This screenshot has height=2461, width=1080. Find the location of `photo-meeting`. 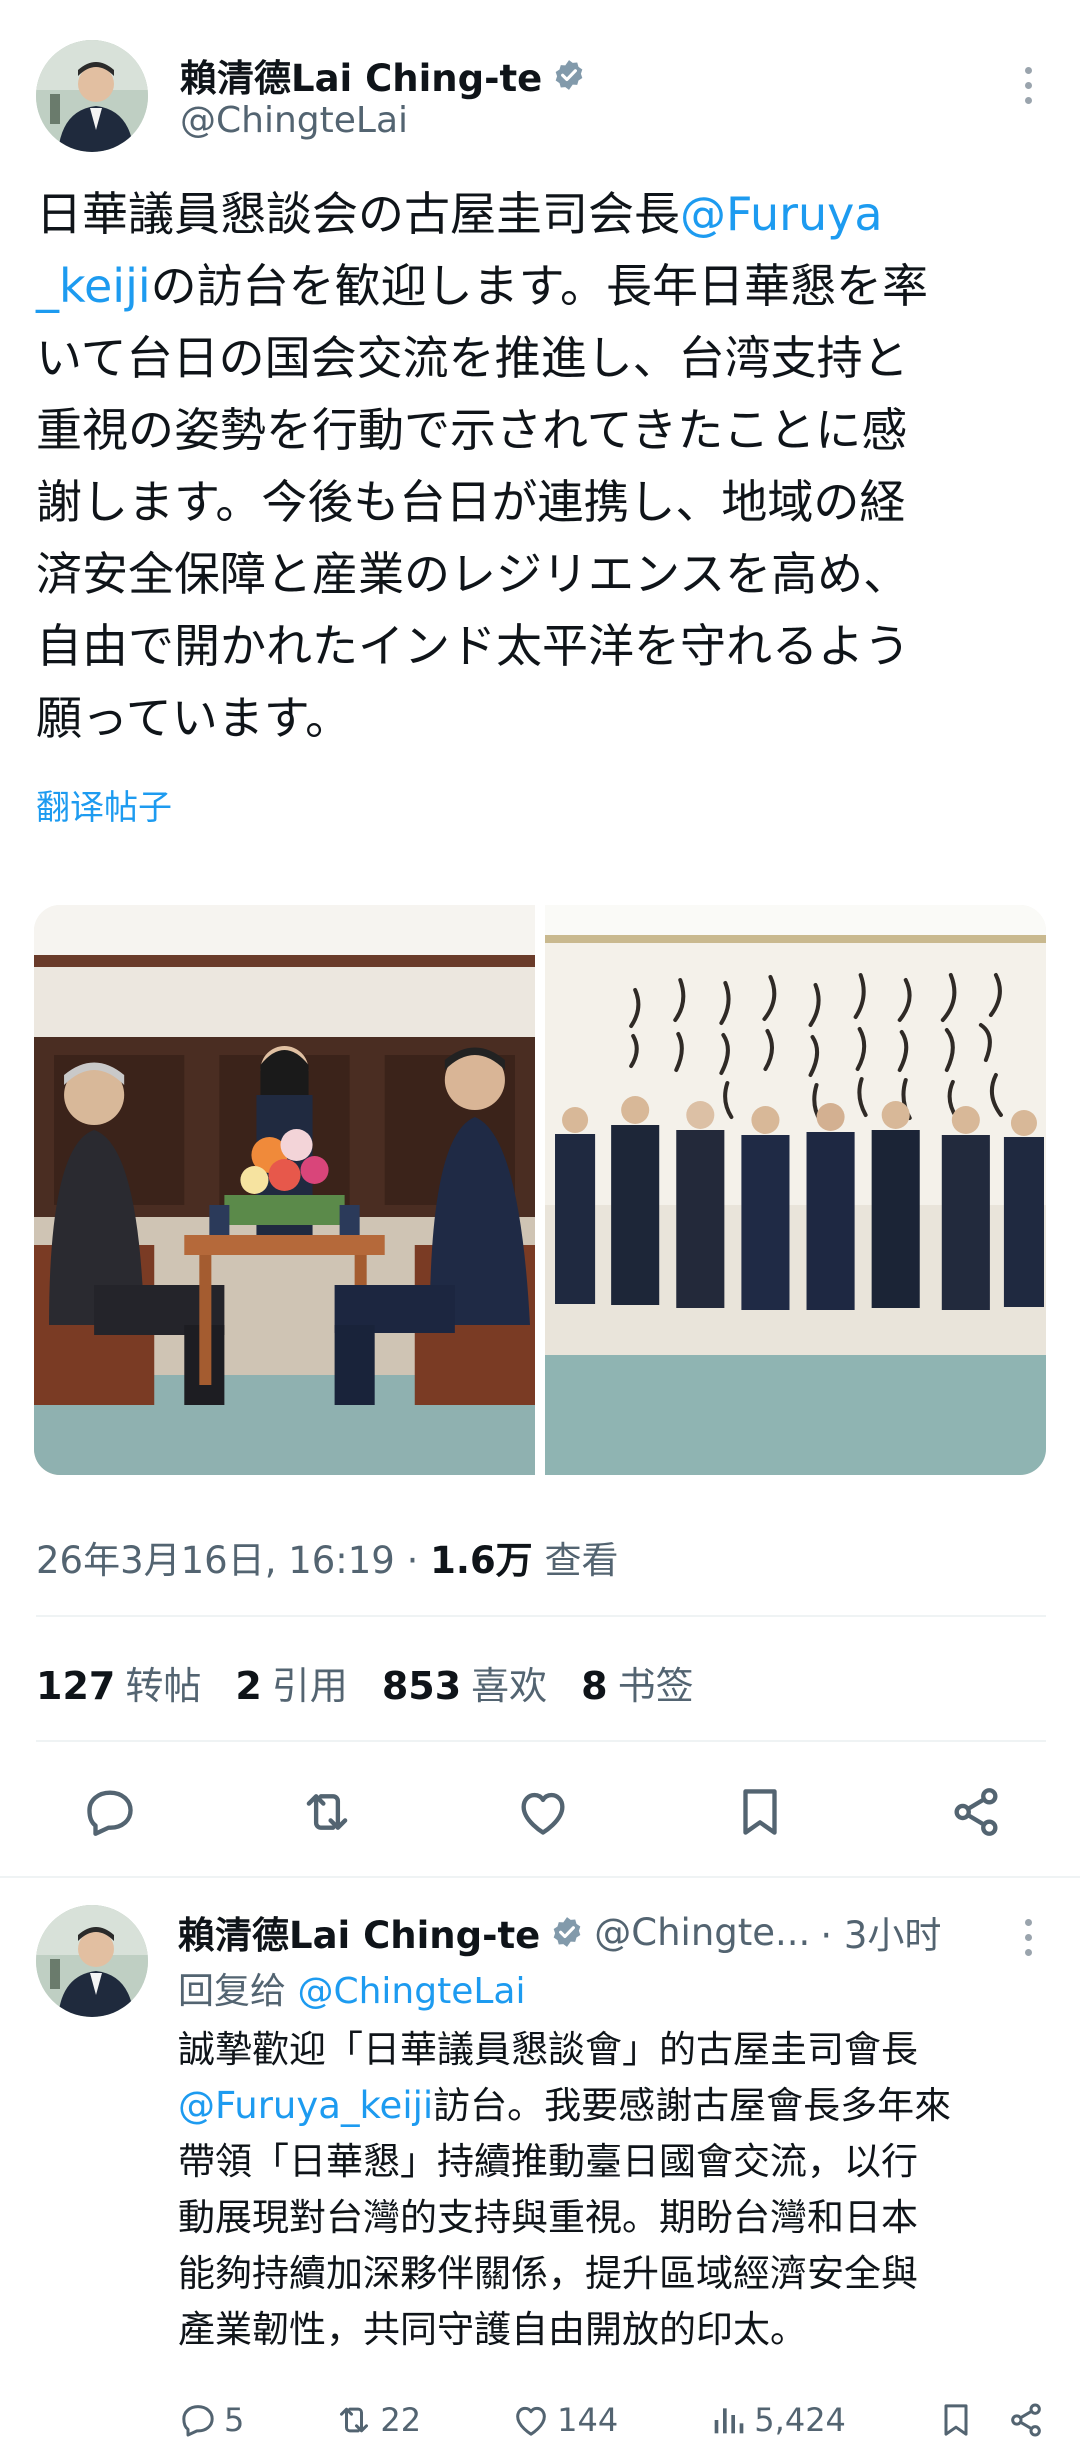

photo-meeting is located at coordinates (284, 1190).